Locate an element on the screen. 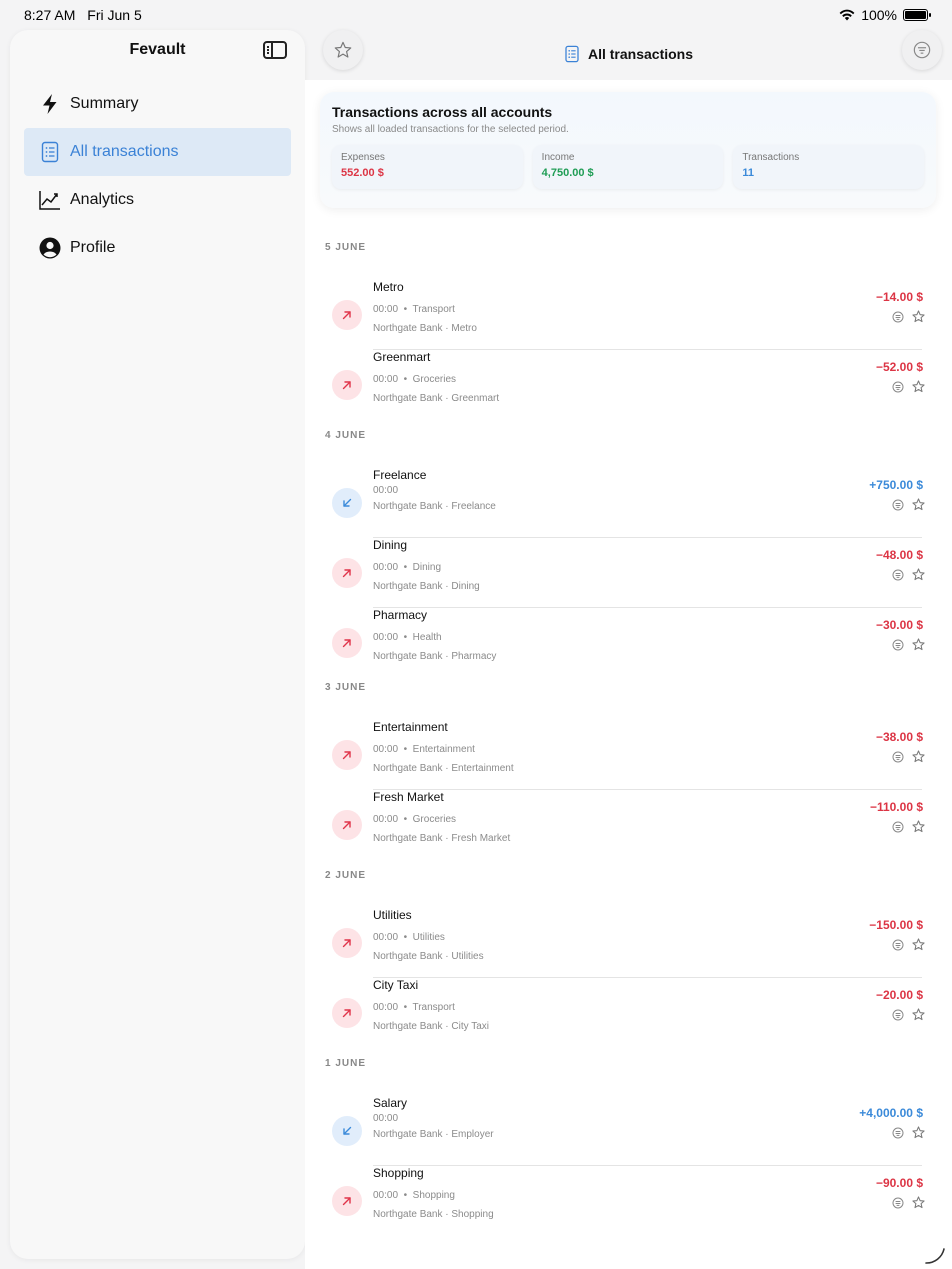  sidebar-item-label: Analytics is located at coordinates (102, 199).